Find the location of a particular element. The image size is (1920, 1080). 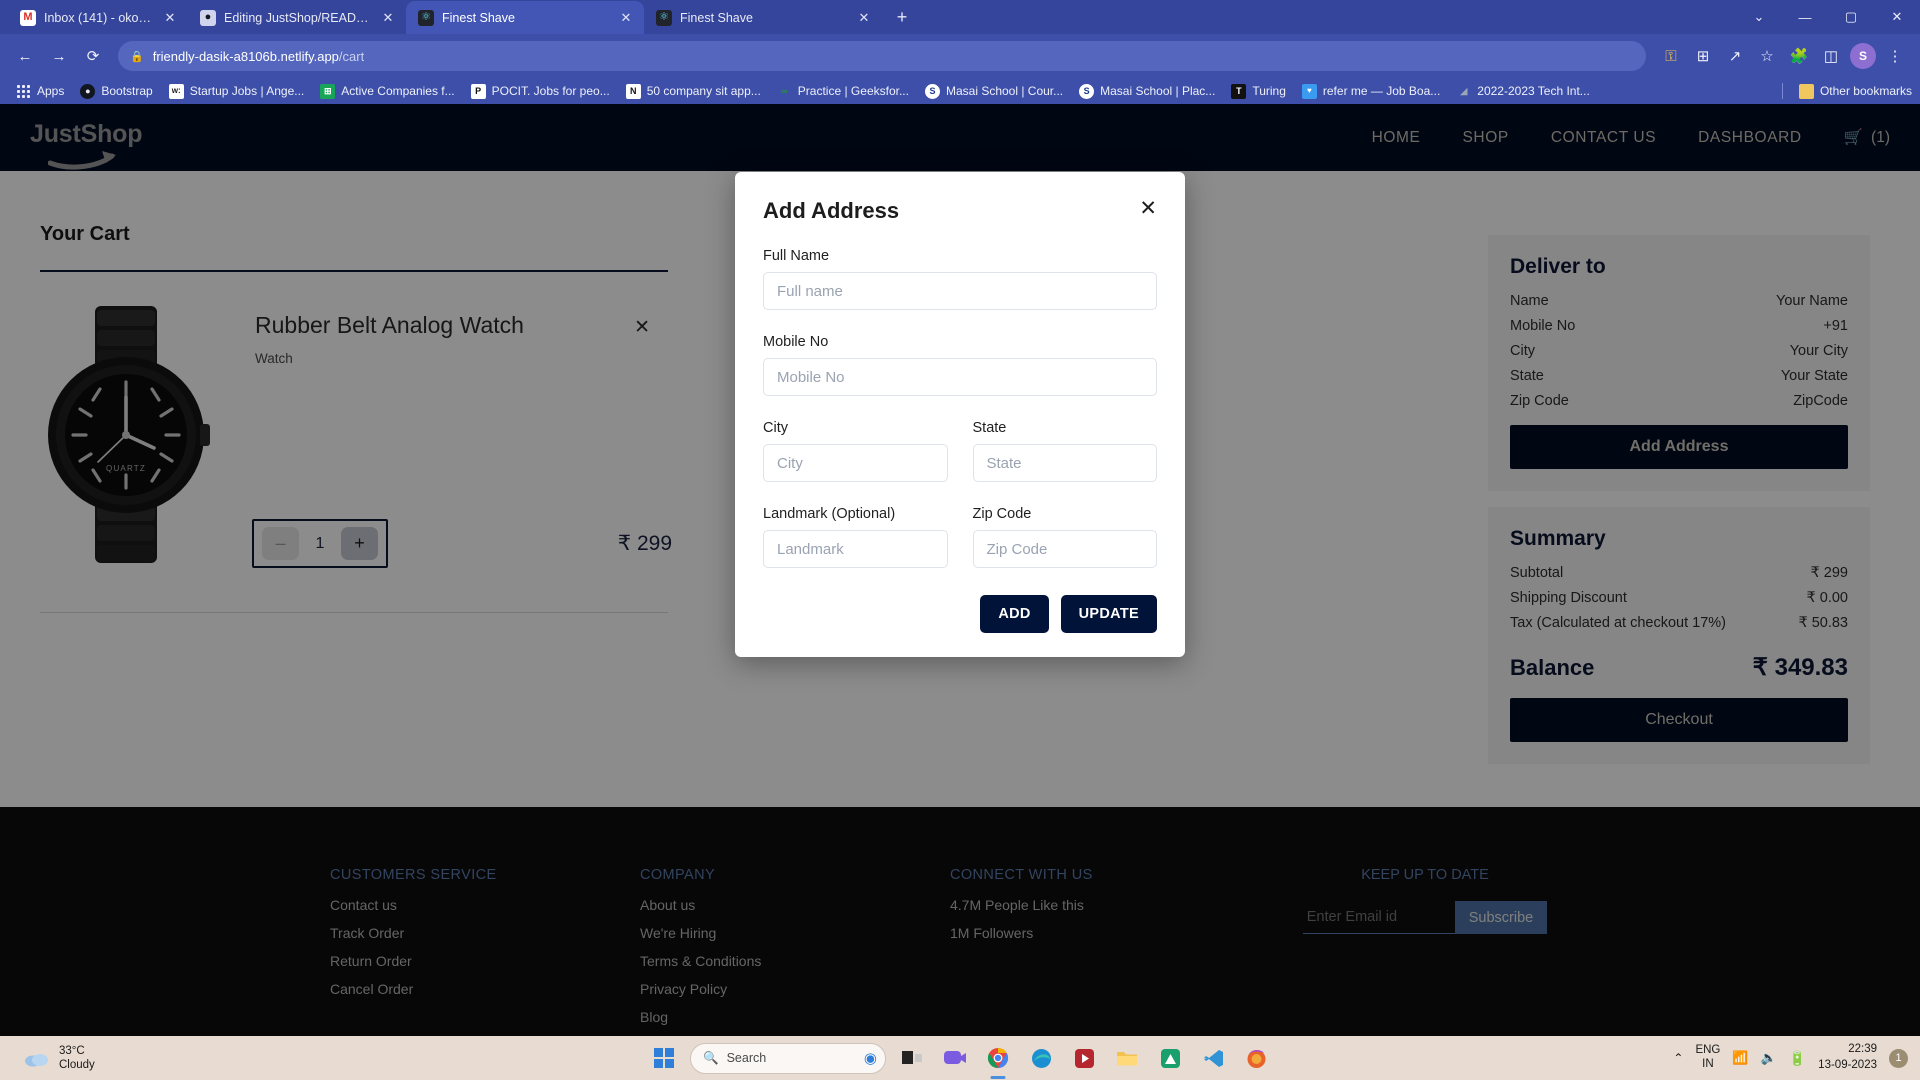

divider is located at coordinates (1782, 91).